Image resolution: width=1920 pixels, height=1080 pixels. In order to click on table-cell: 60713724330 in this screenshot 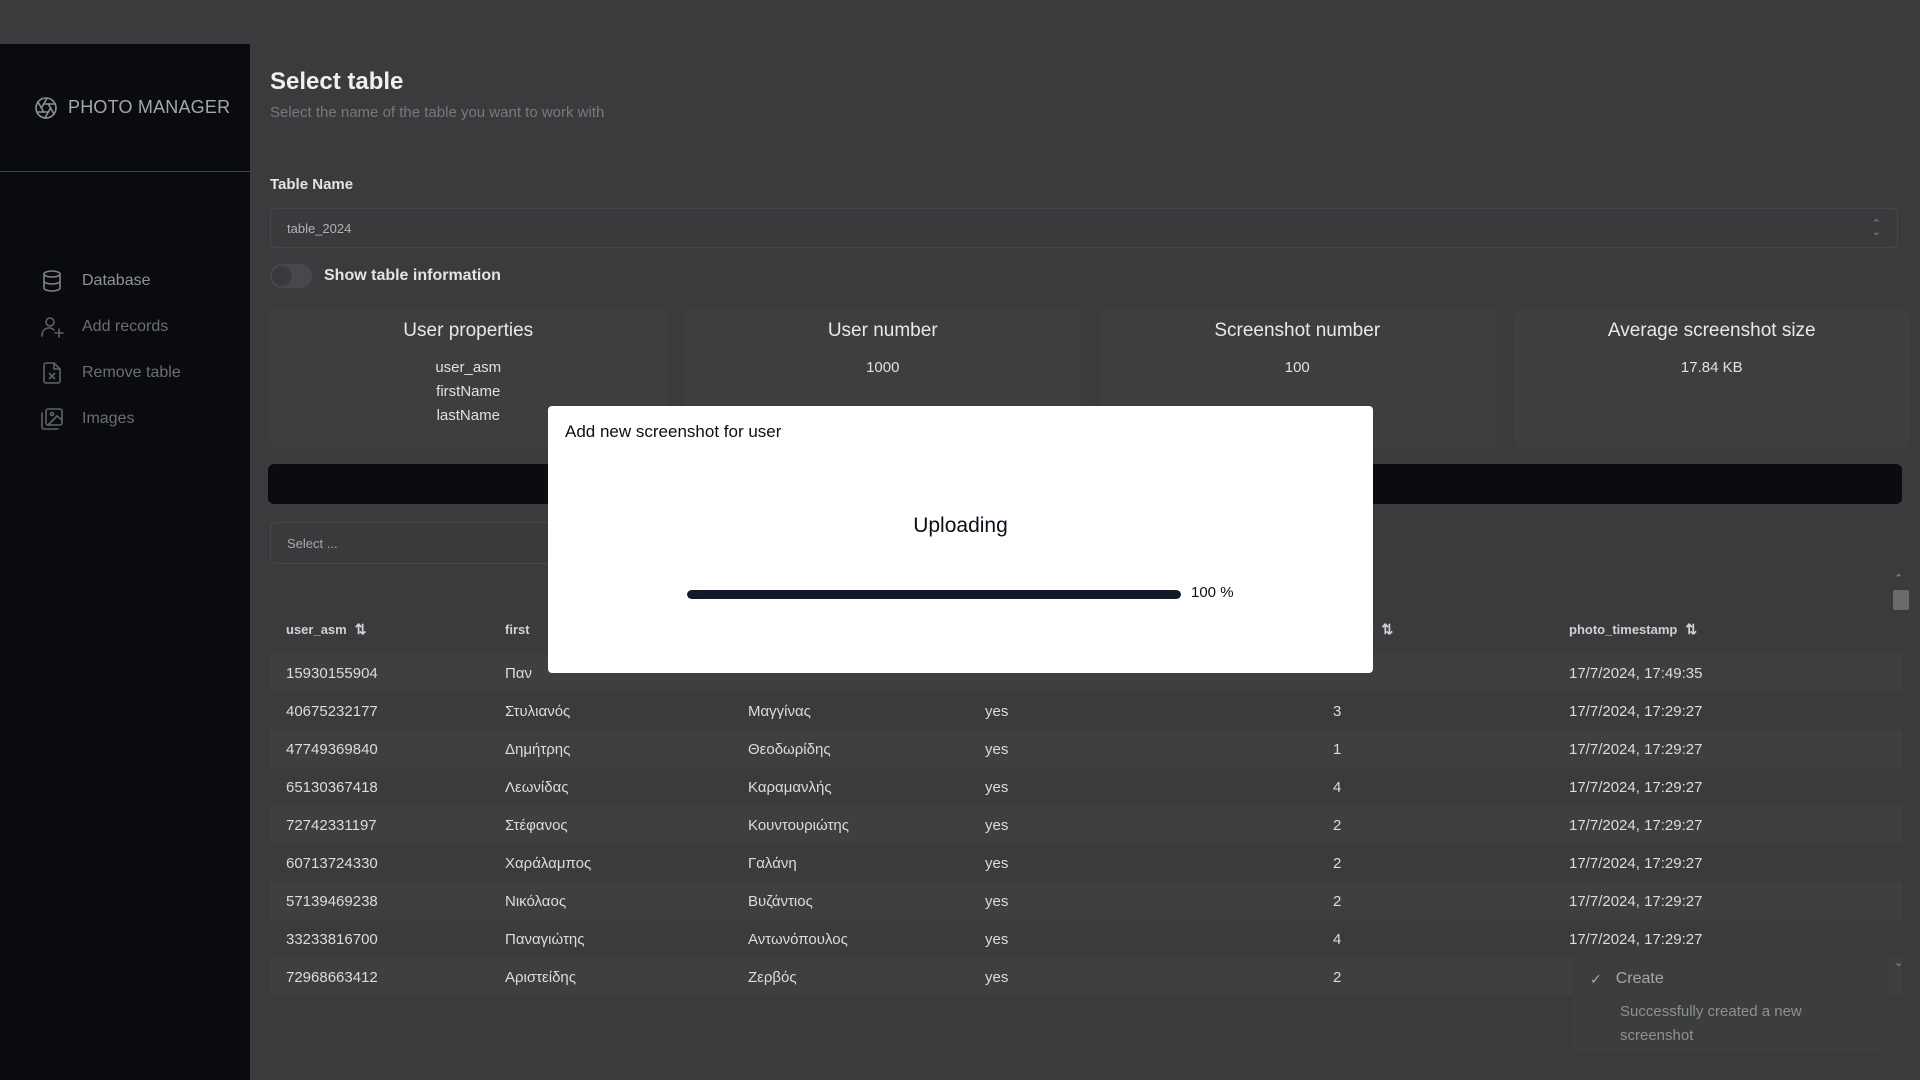, I will do `click(332, 863)`.